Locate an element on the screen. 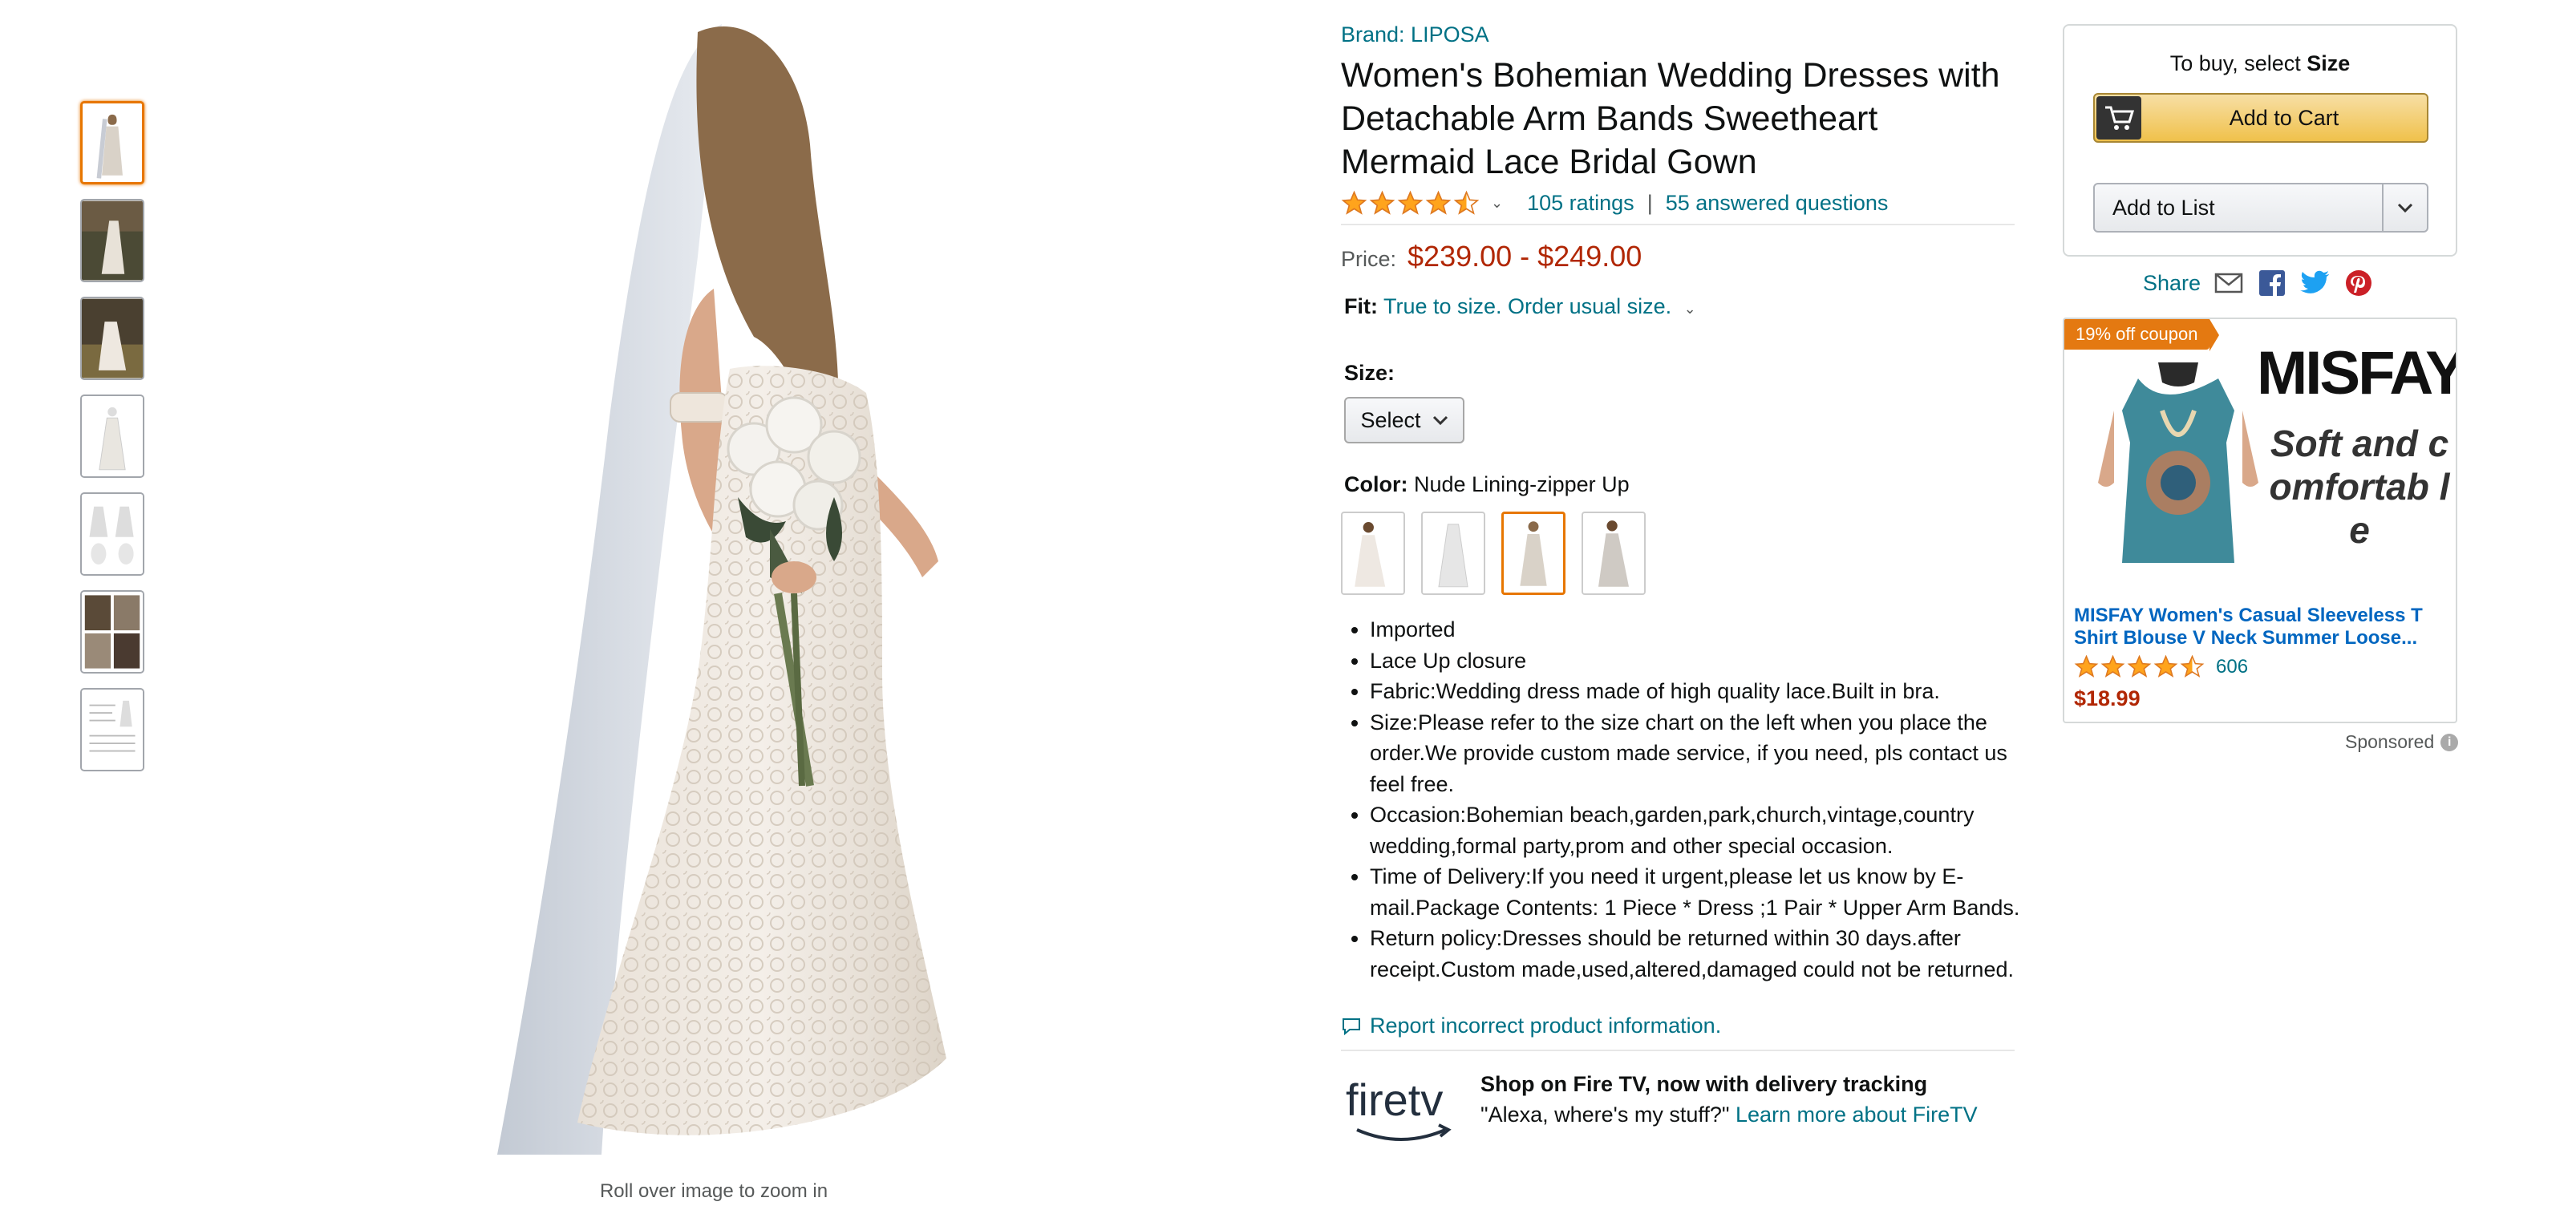 The width and height of the screenshot is (2576, 1222). ad-rating: 606 is located at coordinates (2161, 666).